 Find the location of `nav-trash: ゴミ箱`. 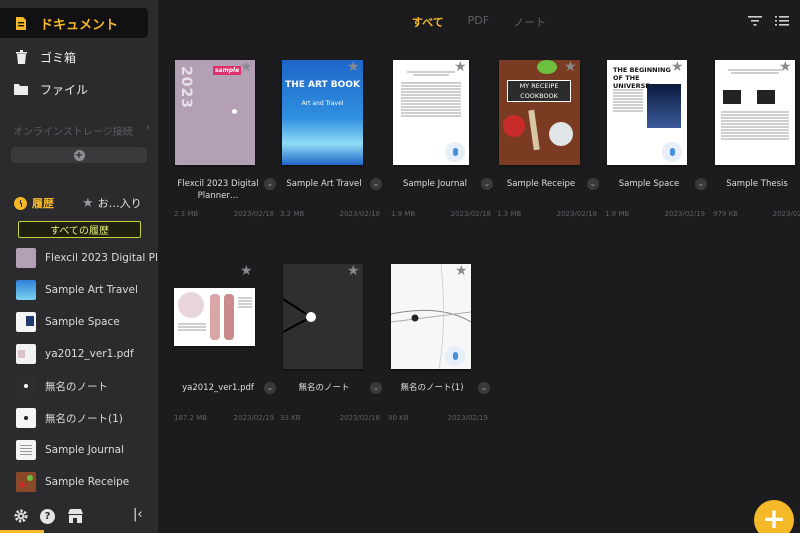

nav-trash: ゴミ箱 is located at coordinates (74, 57).